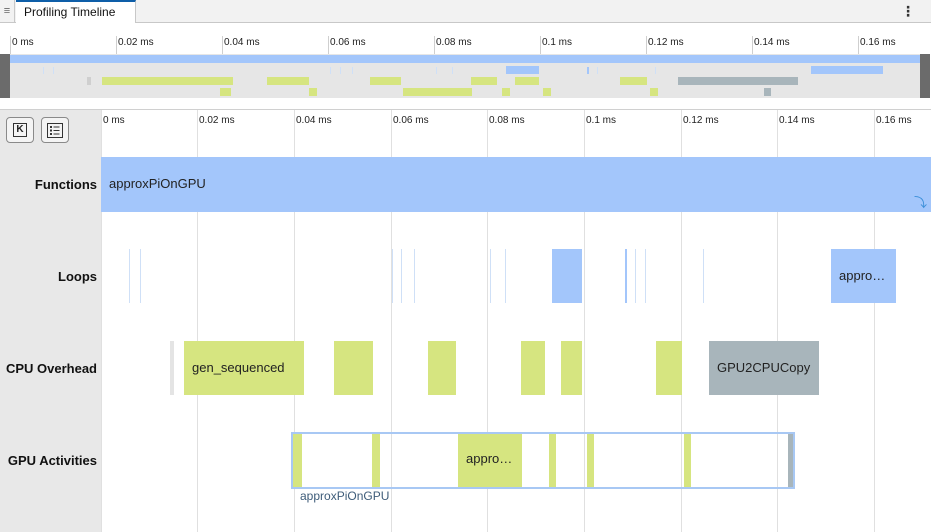 This screenshot has height=532, width=931. Describe the element at coordinates (114, 120) in the screenshot. I see `axis-tick-label: 0 ms` at that location.